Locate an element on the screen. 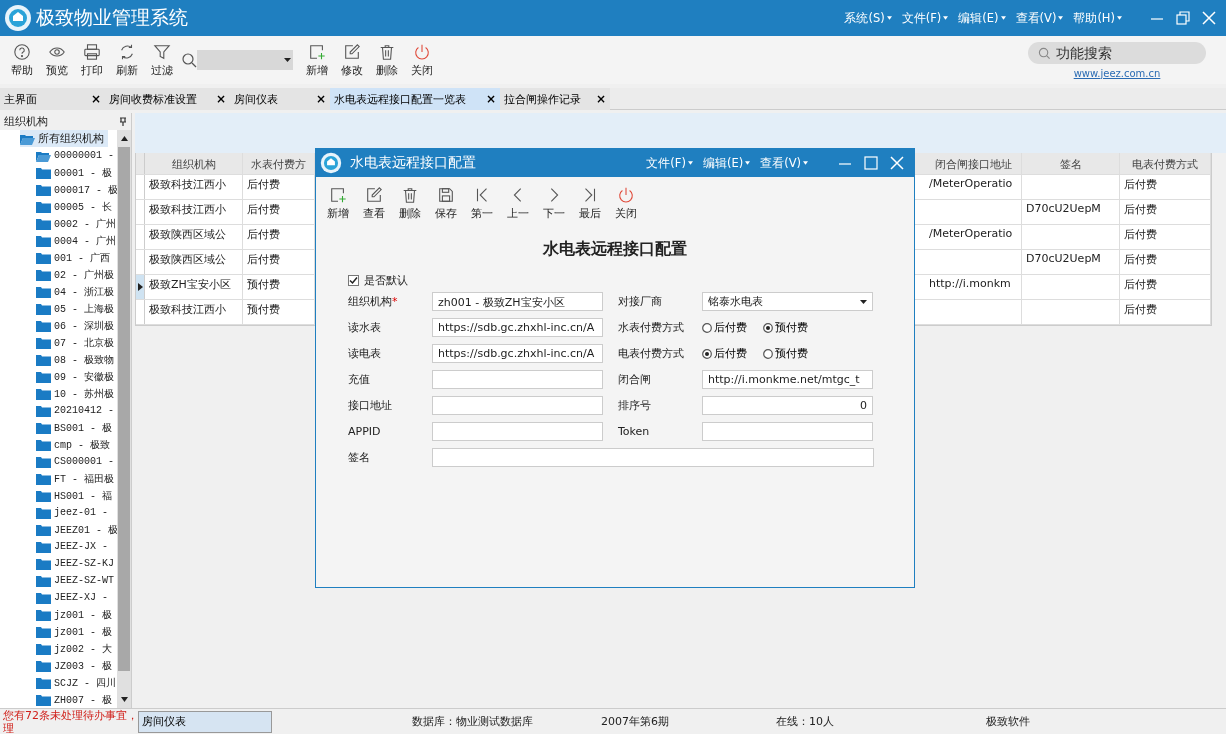  tree-item: HS001 - 福 is located at coordinates (76, 495).